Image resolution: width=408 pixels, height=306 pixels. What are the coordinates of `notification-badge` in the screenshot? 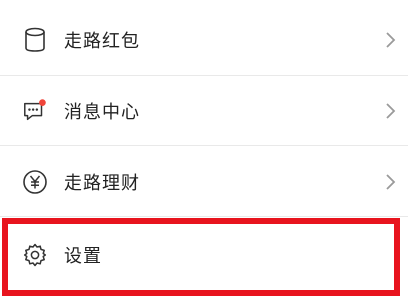 It's located at (42, 102).